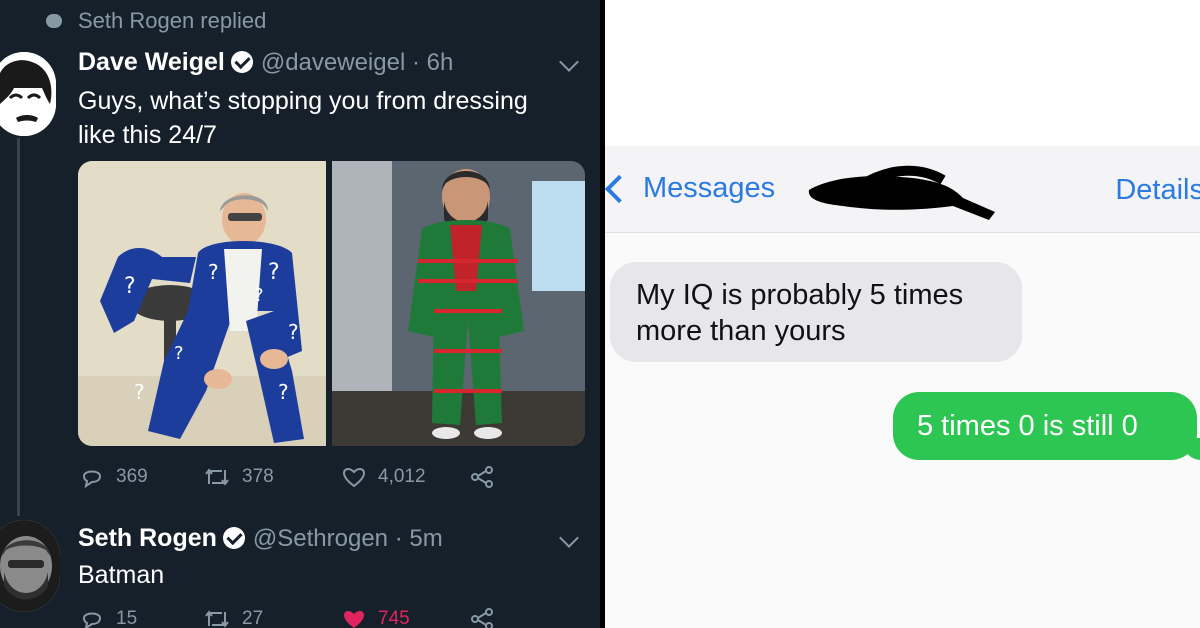  I want to click on redacted-contact-name, so click(901, 192).